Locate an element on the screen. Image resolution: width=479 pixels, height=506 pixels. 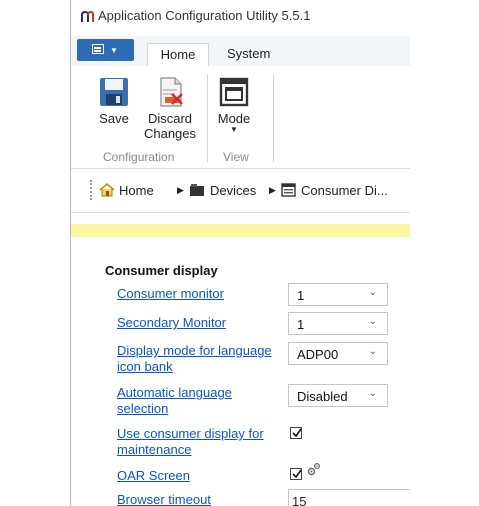
oar-screen-label: OAR Screen is located at coordinates (198, 476).